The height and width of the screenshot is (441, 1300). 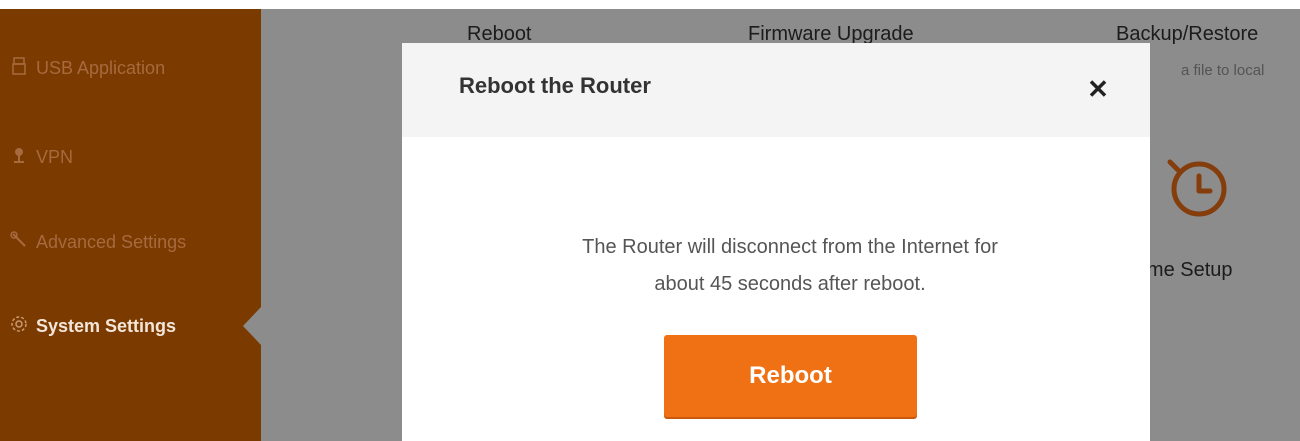 I want to click on dialog-header: Reboot the Router ✕, so click(x=776, y=90).